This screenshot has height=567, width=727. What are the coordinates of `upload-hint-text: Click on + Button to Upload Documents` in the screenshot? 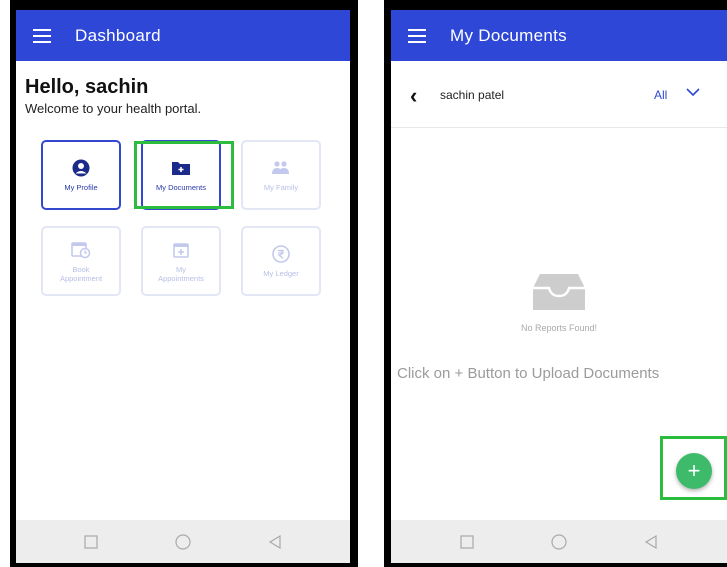 It's located at (528, 373).